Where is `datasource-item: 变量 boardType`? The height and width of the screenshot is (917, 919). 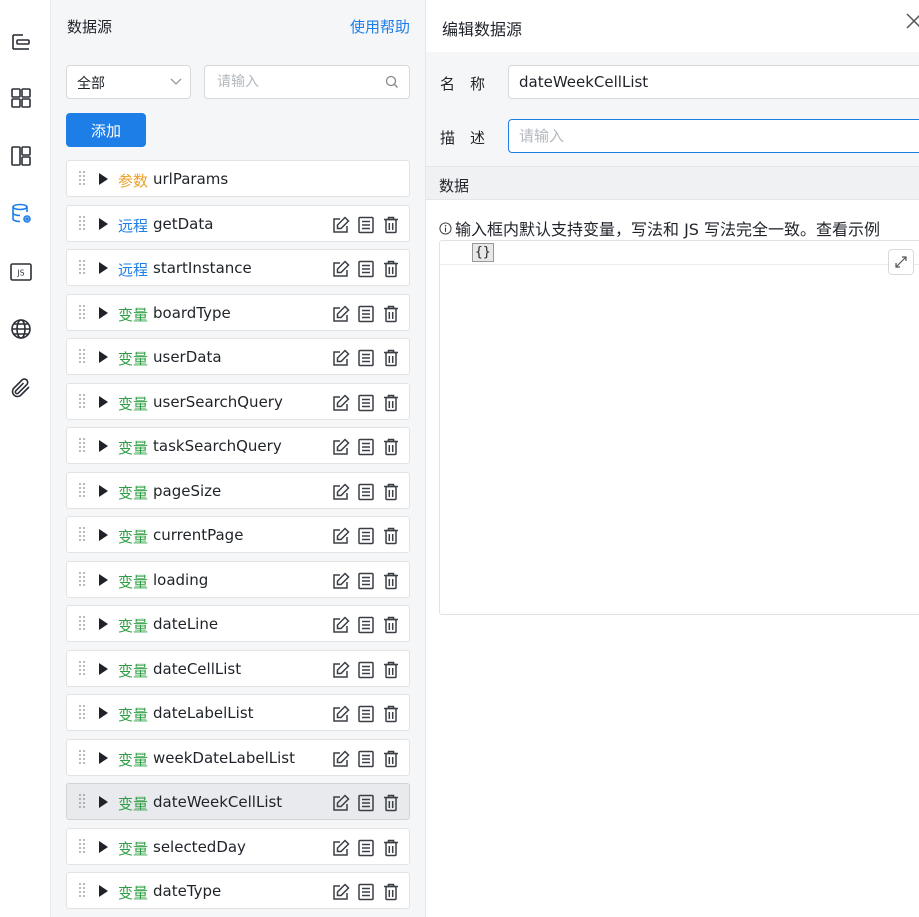
datasource-item: 变量 boardType is located at coordinates (238, 312).